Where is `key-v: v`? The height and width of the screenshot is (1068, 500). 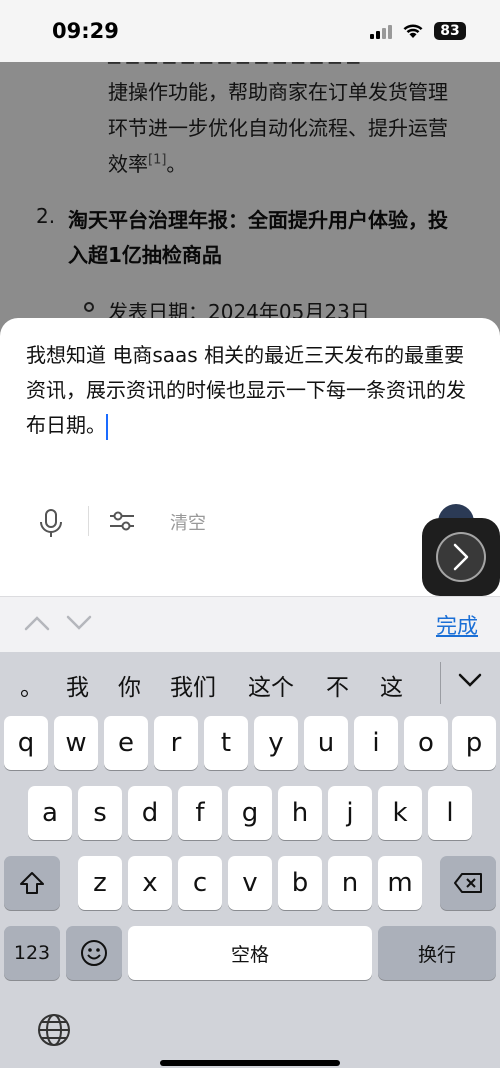 key-v: v is located at coordinates (250, 883).